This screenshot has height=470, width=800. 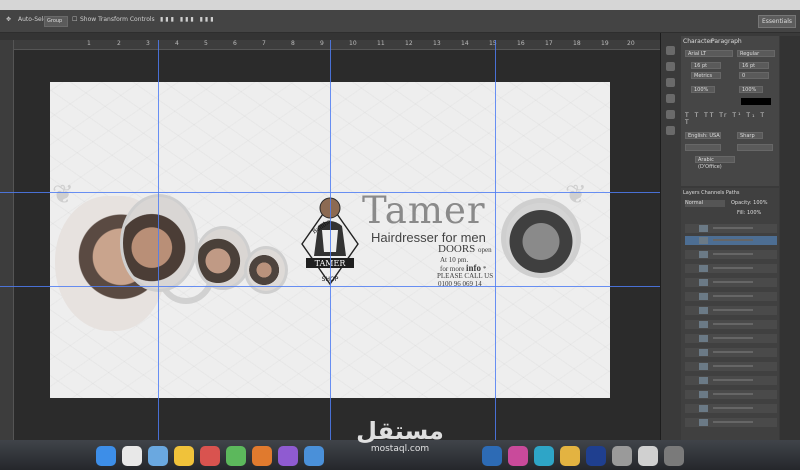 What do you see at coordinates (715, 163) in the screenshot?
I see `digits-select: Arabic (D'Office)` at bounding box center [715, 163].